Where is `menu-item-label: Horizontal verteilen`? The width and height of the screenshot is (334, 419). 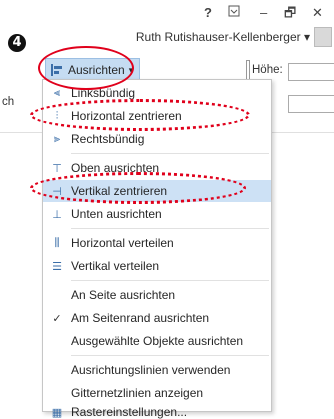
menu-item-label: Horizontal verteilen is located at coordinates (122, 243).